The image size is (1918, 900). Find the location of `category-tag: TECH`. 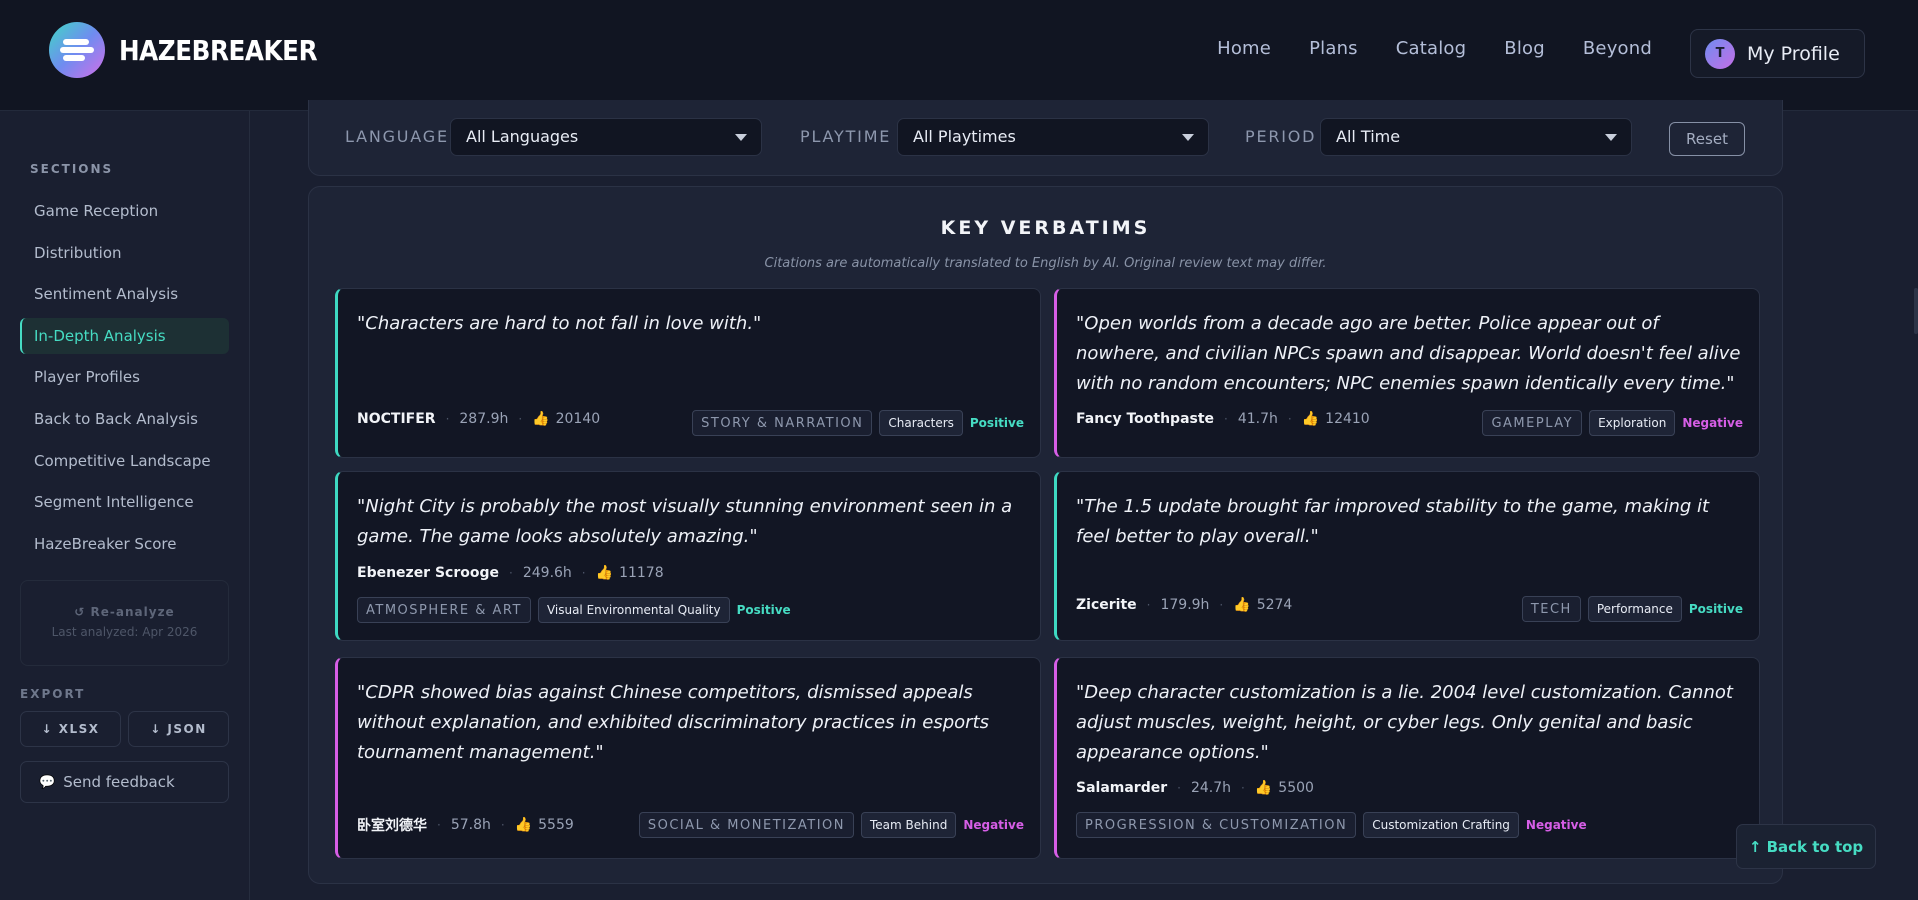

category-tag: TECH is located at coordinates (1551, 609).